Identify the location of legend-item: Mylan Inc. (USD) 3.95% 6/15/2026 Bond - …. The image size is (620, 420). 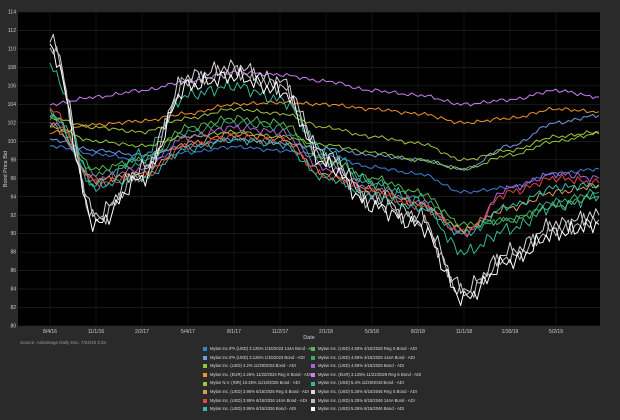
(257, 409).